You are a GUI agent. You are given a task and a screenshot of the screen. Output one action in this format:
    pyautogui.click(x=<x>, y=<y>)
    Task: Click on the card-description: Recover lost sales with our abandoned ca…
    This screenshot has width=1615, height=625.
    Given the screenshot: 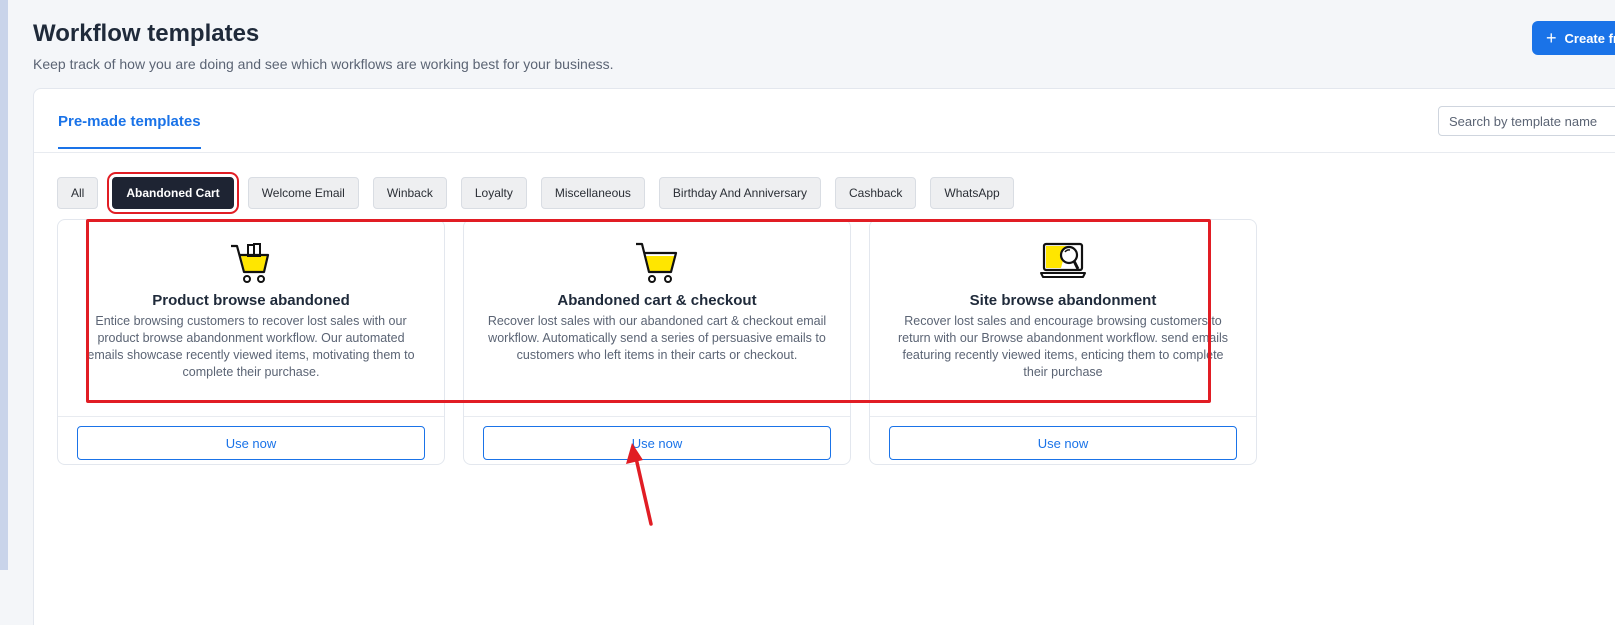 What is the action you would take?
    pyautogui.click(x=657, y=338)
    